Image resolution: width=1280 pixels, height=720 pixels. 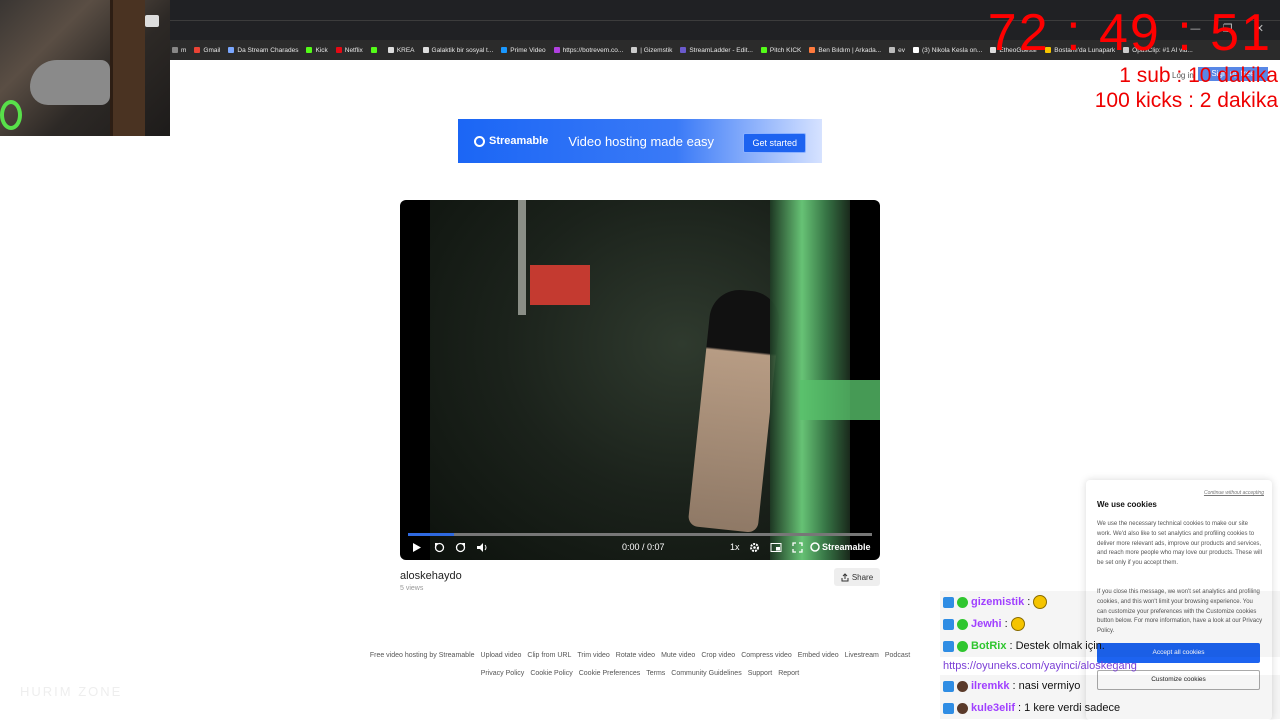 What do you see at coordinates (179, 50) in the screenshot?
I see `bookmark-item: m` at bounding box center [179, 50].